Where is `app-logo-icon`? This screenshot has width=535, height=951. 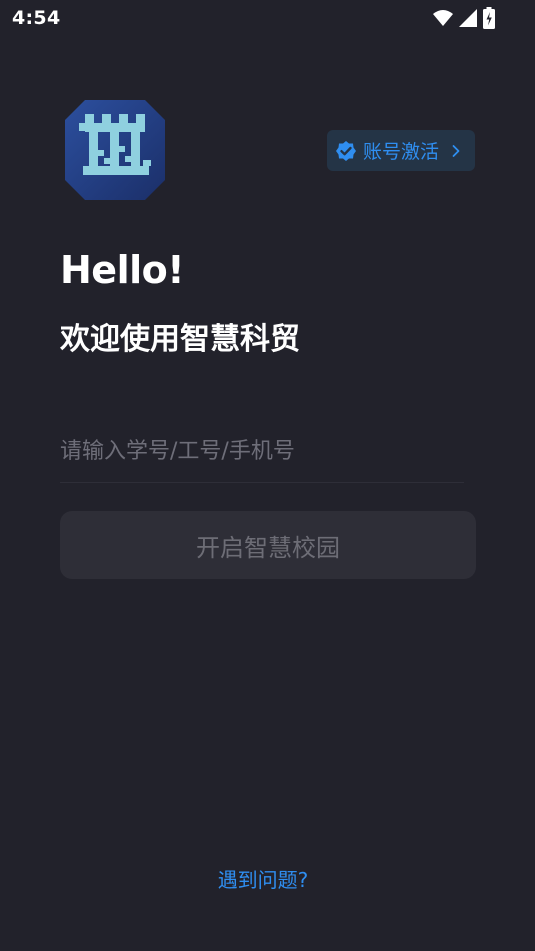
app-logo-icon is located at coordinates (115, 150).